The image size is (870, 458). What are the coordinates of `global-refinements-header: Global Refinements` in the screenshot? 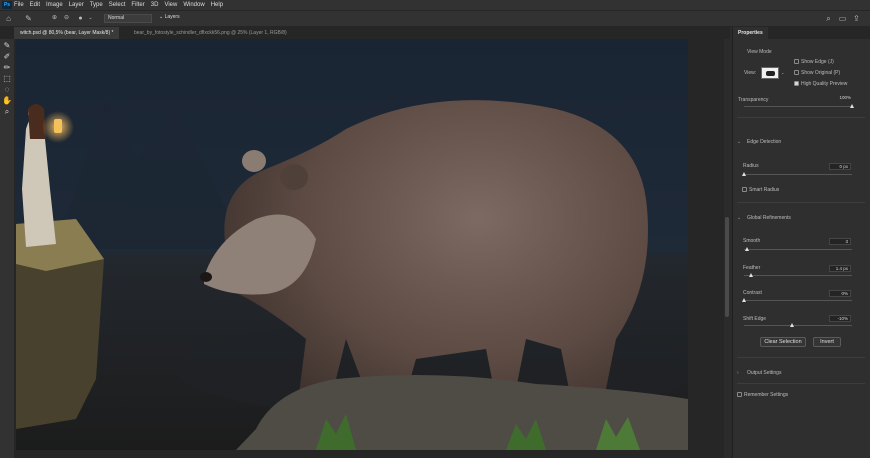 It's located at (769, 218).